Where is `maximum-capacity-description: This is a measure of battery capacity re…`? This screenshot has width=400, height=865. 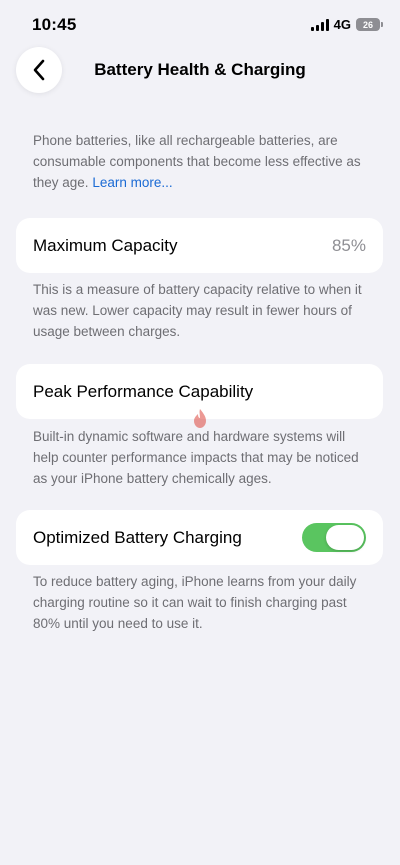
maximum-capacity-description: This is a measure of battery capacity re… is located at coordinates (197, 310).